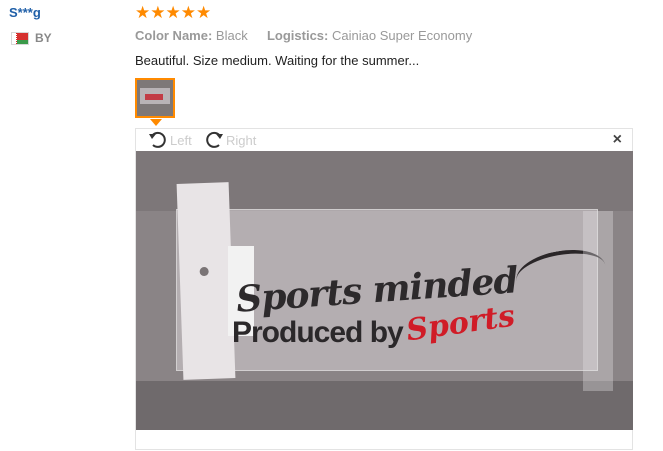 The image size is (663, 451). What do you see at coordinates (231, 35) in the screenshot?
I see `color-value: Black` at bounding box center [231, 35].